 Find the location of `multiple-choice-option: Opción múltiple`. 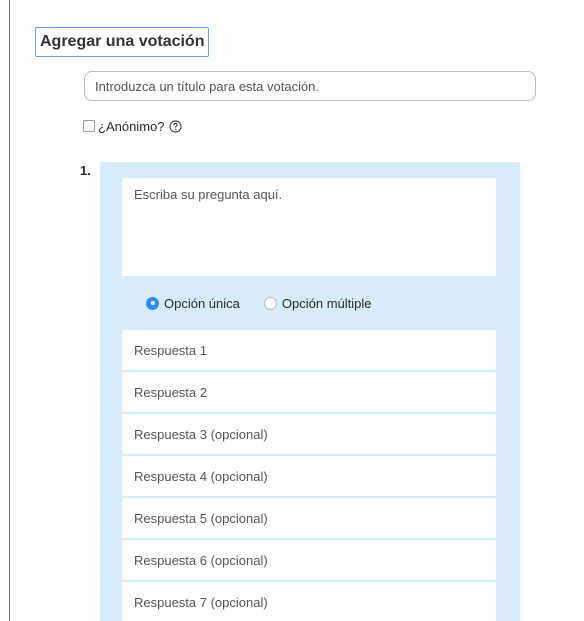

multiple-choice-option: Opción múltiple is located at coordinates (317, 303).